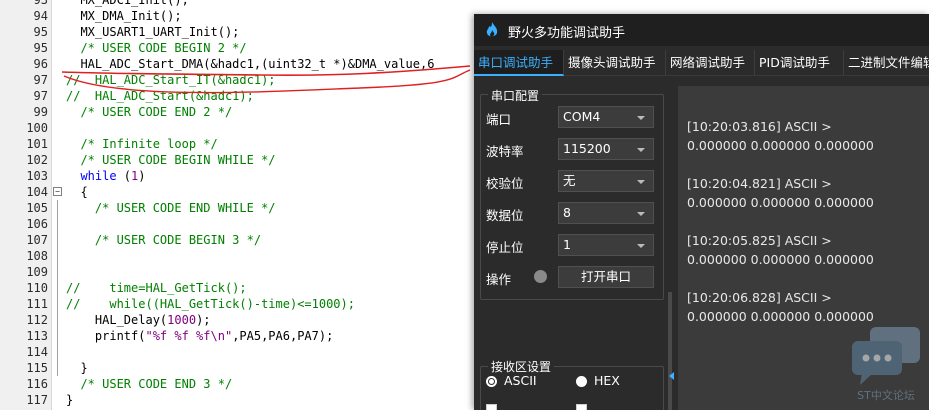 Image resolution: width=929 pixels, height=410 pixels. What do you see at coordinates (519, 63) in the screenshot?
I see `tab-serial-assistant: 串口调试助手` at bounding box center [519, 63].